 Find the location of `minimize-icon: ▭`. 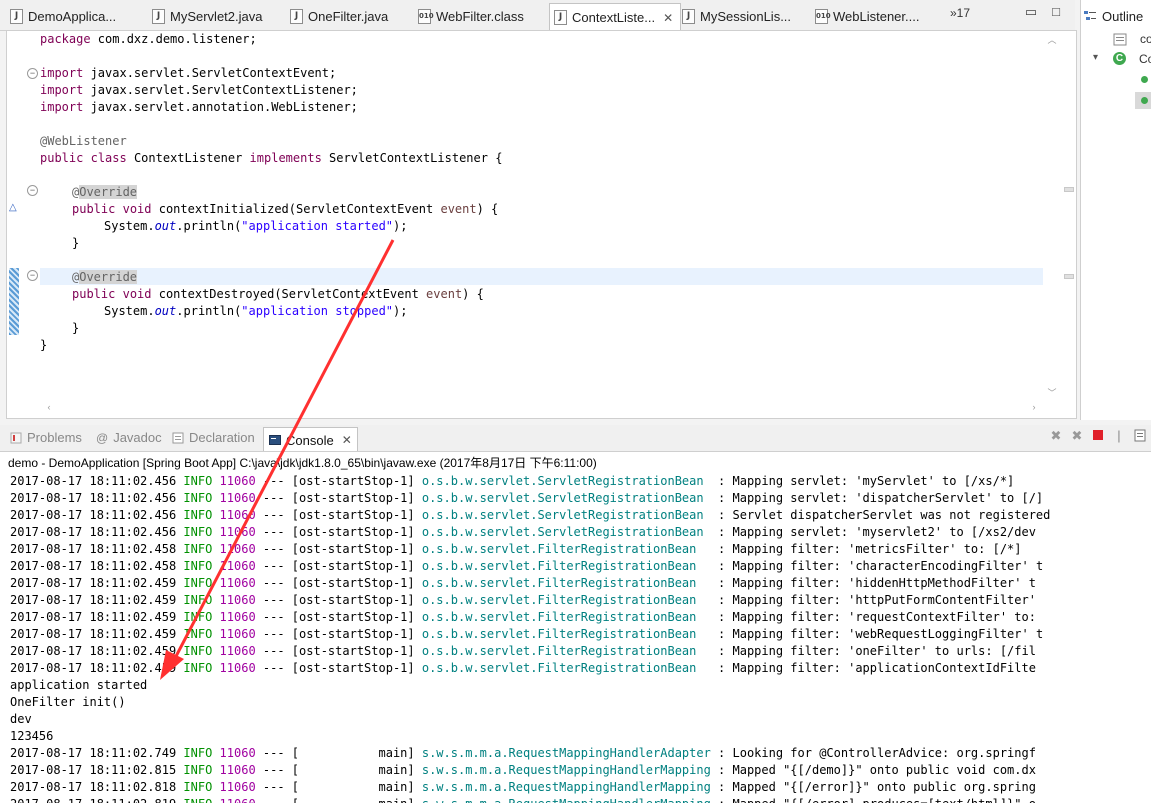

minimize-icon: ▭ is located at coordinates (1031, 12).